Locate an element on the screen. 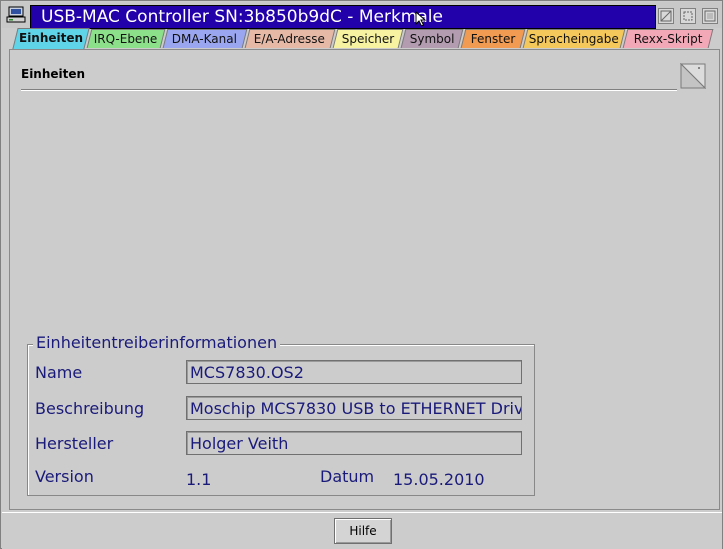  page-title: Einheiten is located at coordinates (53, 74).